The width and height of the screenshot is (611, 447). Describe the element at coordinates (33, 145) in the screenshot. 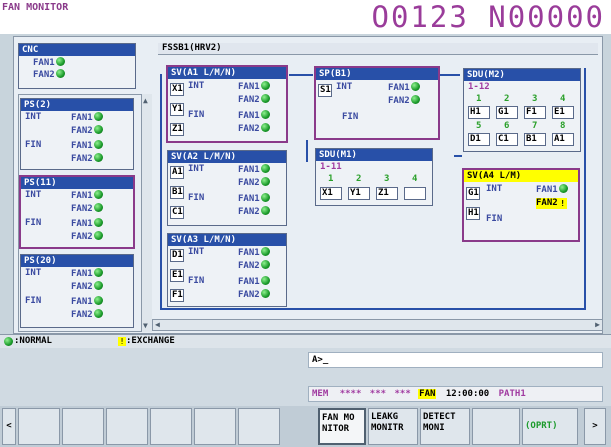

I see `ps2-fin-label: FIN` at that location.